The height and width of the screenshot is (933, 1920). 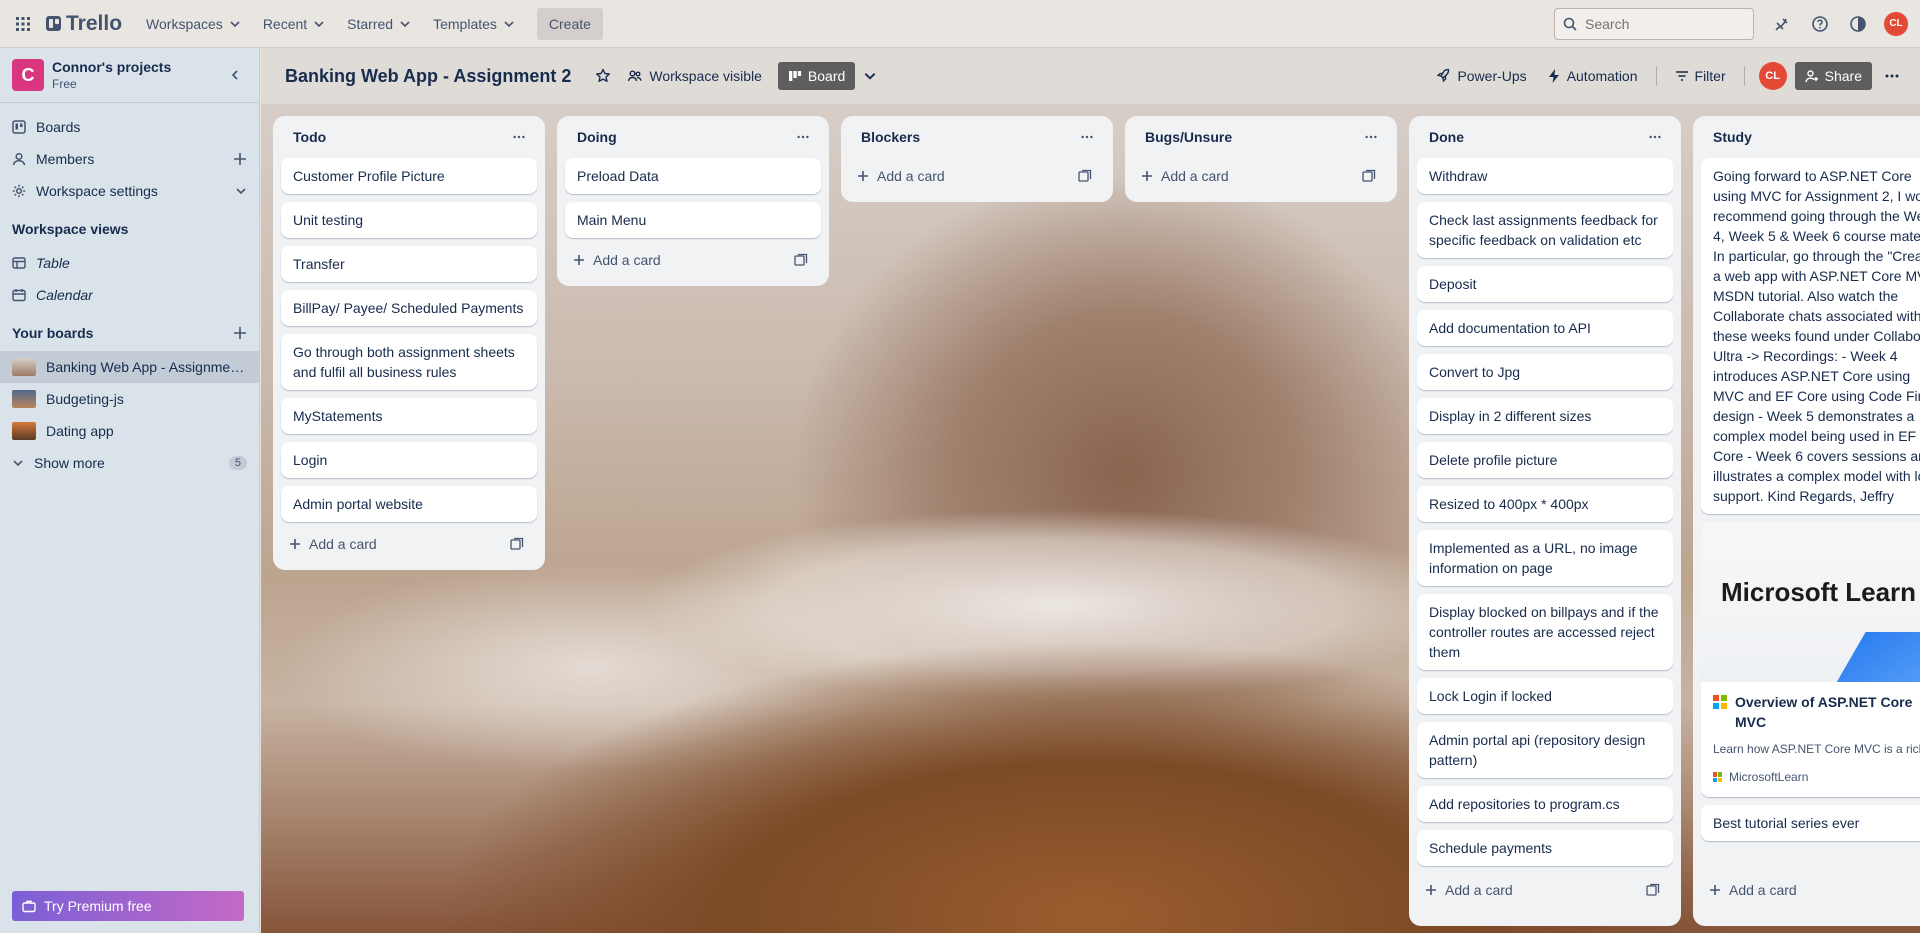 What do you see at coordinates (1592, 76) in the screenshot?
I see `automation-button: Automation` at bounding box center [1592, 76].